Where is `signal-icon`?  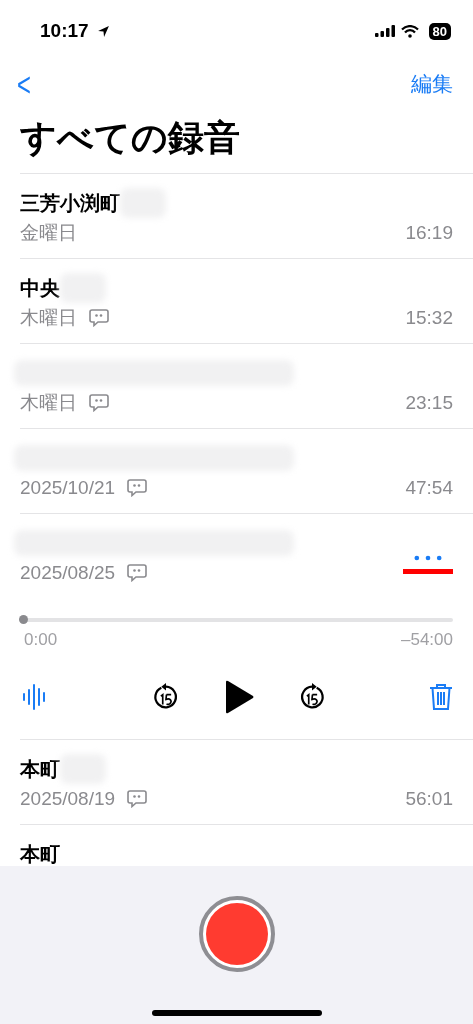
signal-icon is located at coordinates (384, 31).